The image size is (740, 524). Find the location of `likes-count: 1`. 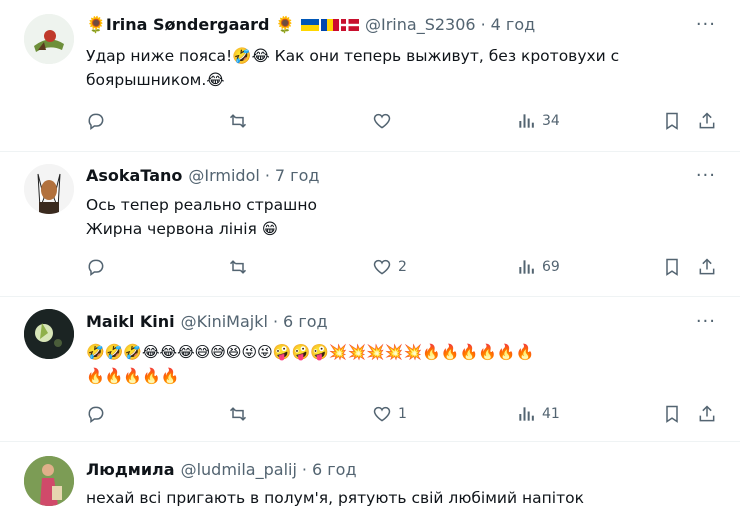

likes-count: 1 is located at coordinates (402, 414).